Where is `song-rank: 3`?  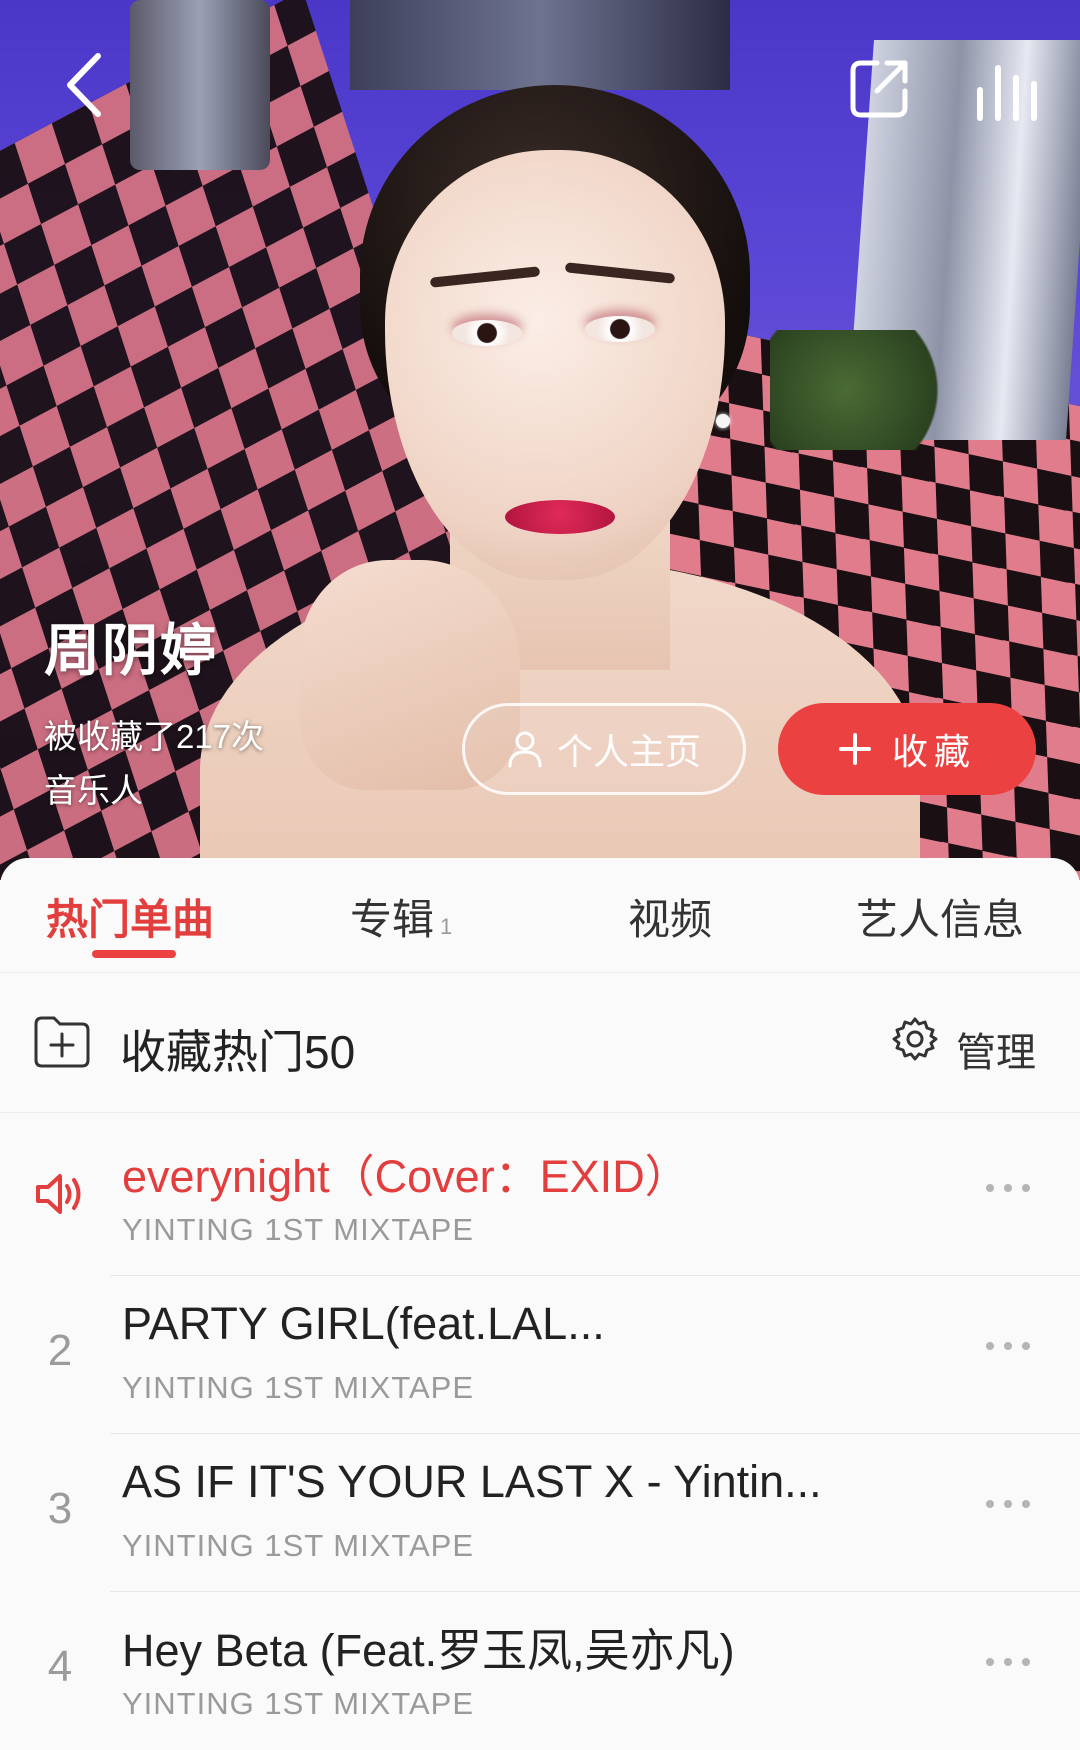 song-rank: 3 is located at coordinates (60, 1508).